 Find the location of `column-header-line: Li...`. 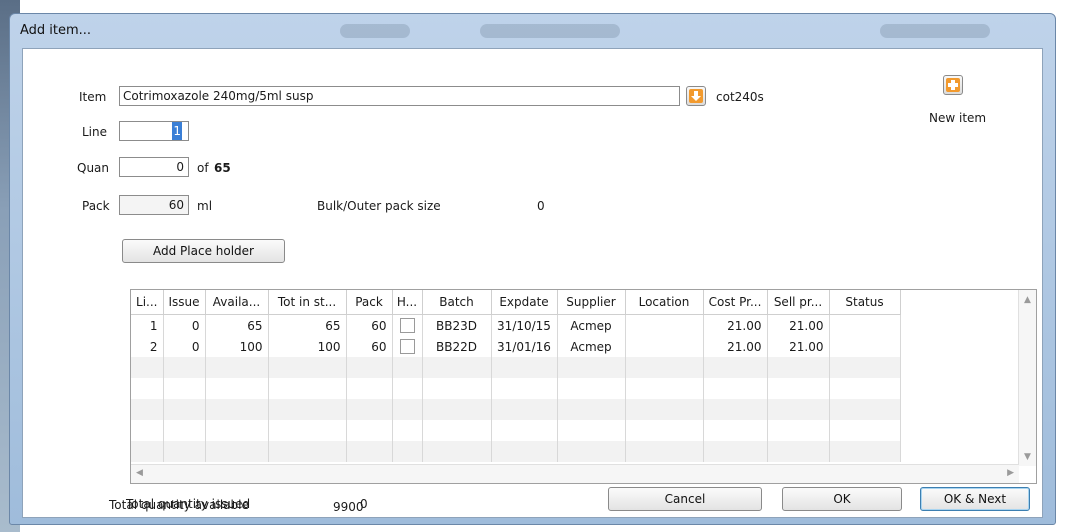

column-header-line: Li... is located at coordinates (147, 302).